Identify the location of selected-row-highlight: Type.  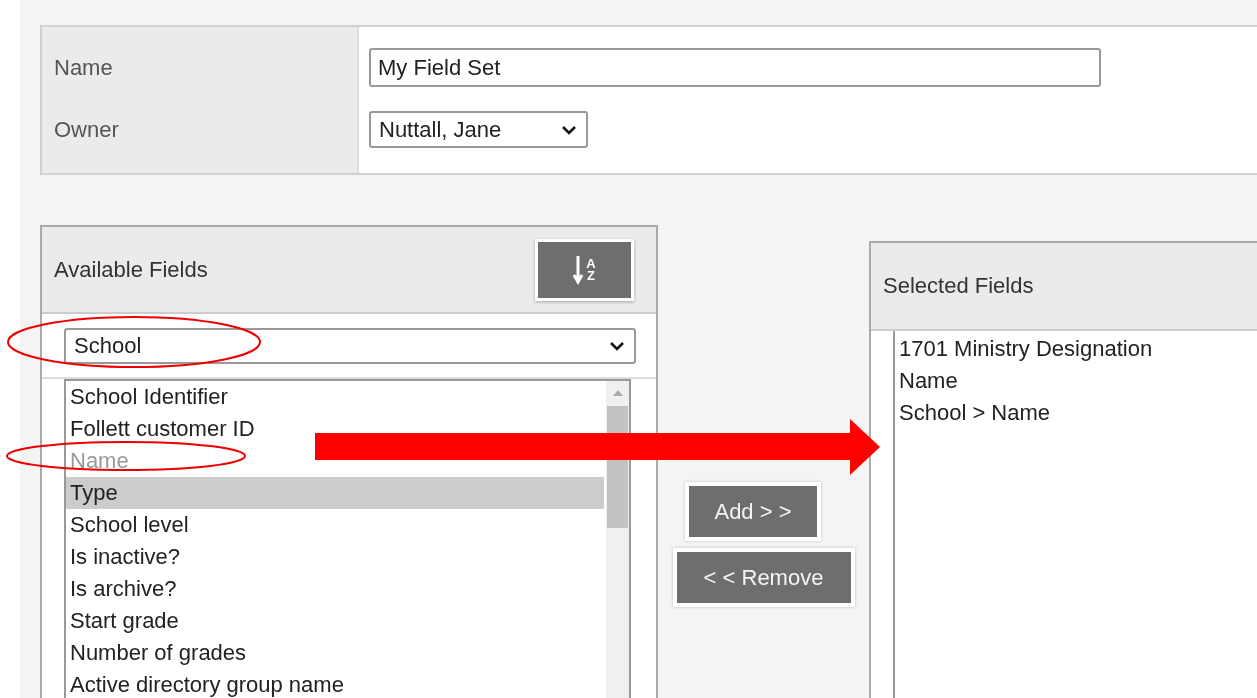
(335, 493).